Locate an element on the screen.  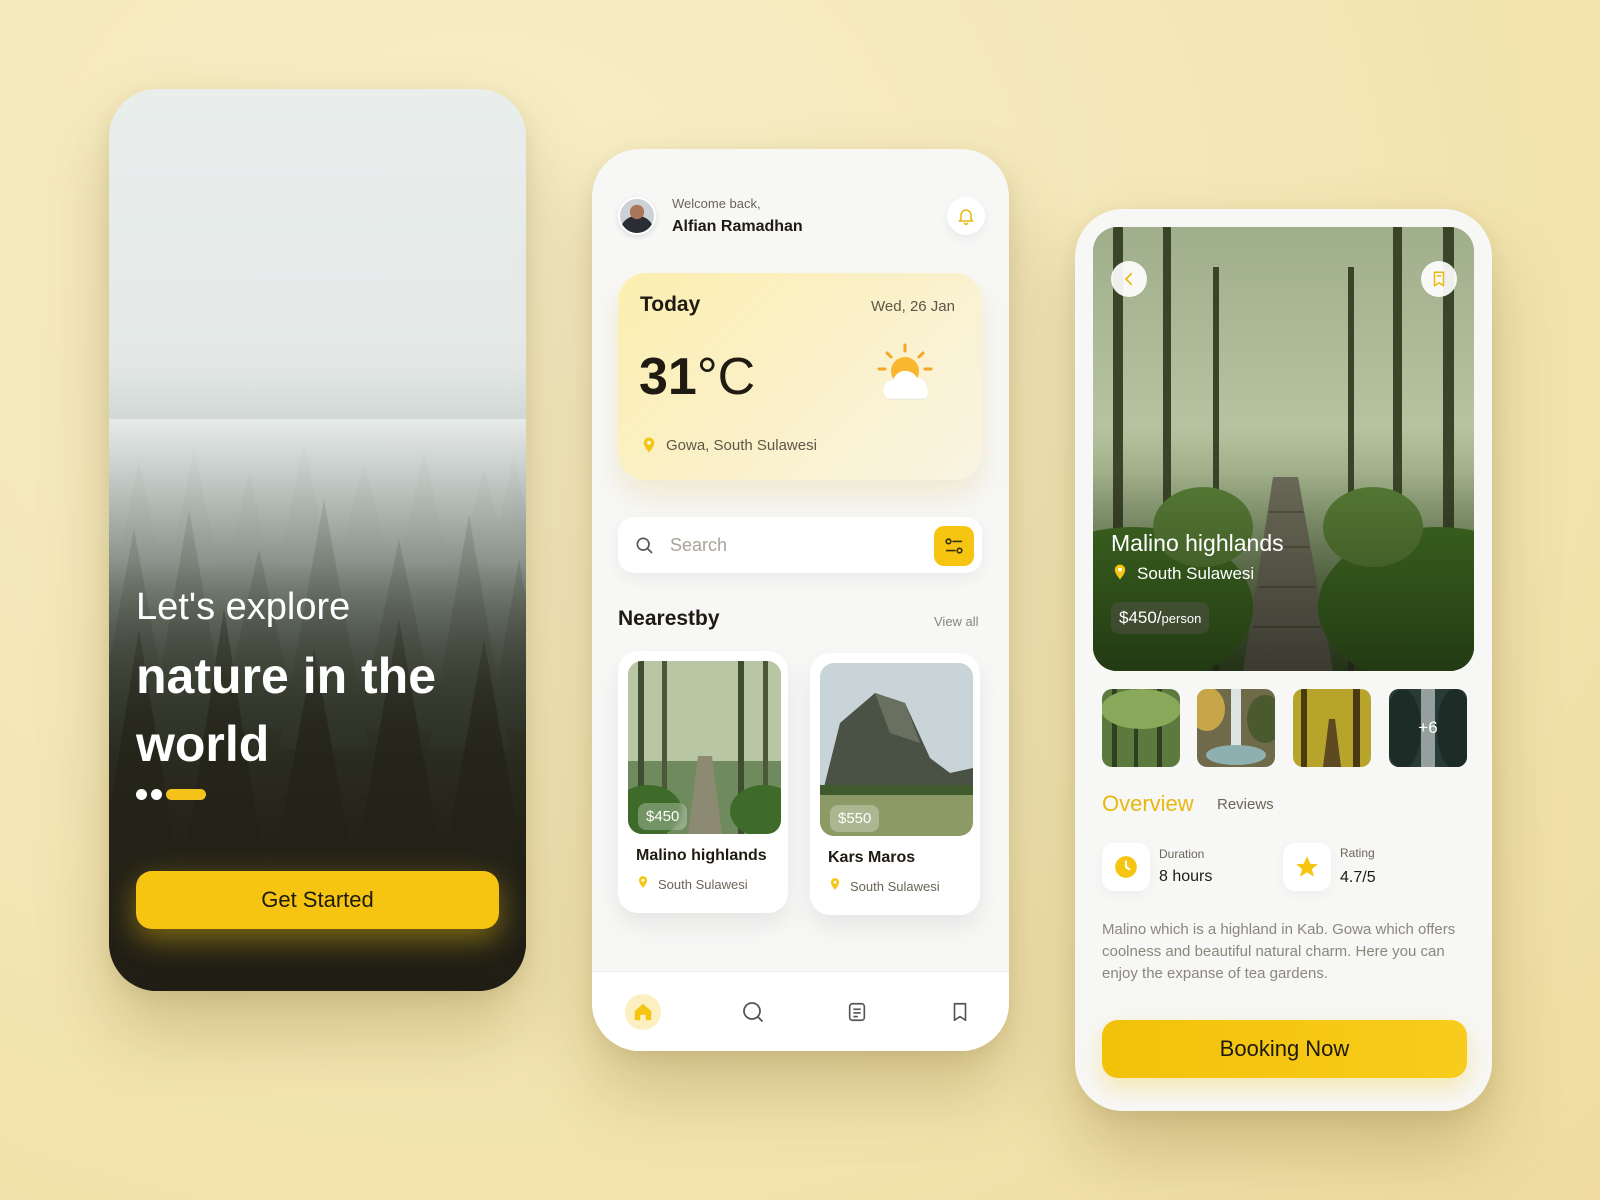
place-name: Malino highlands is located at coordinates (701, 855).